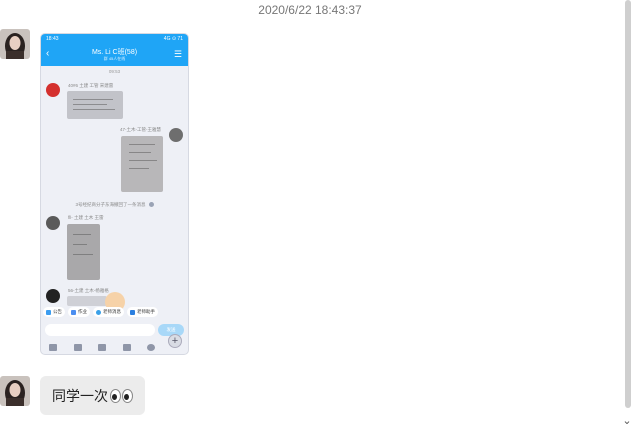 The width and height of the screenshot is (635, 431). I want to click on phone-chip-label: 作业, so click(82, 311).